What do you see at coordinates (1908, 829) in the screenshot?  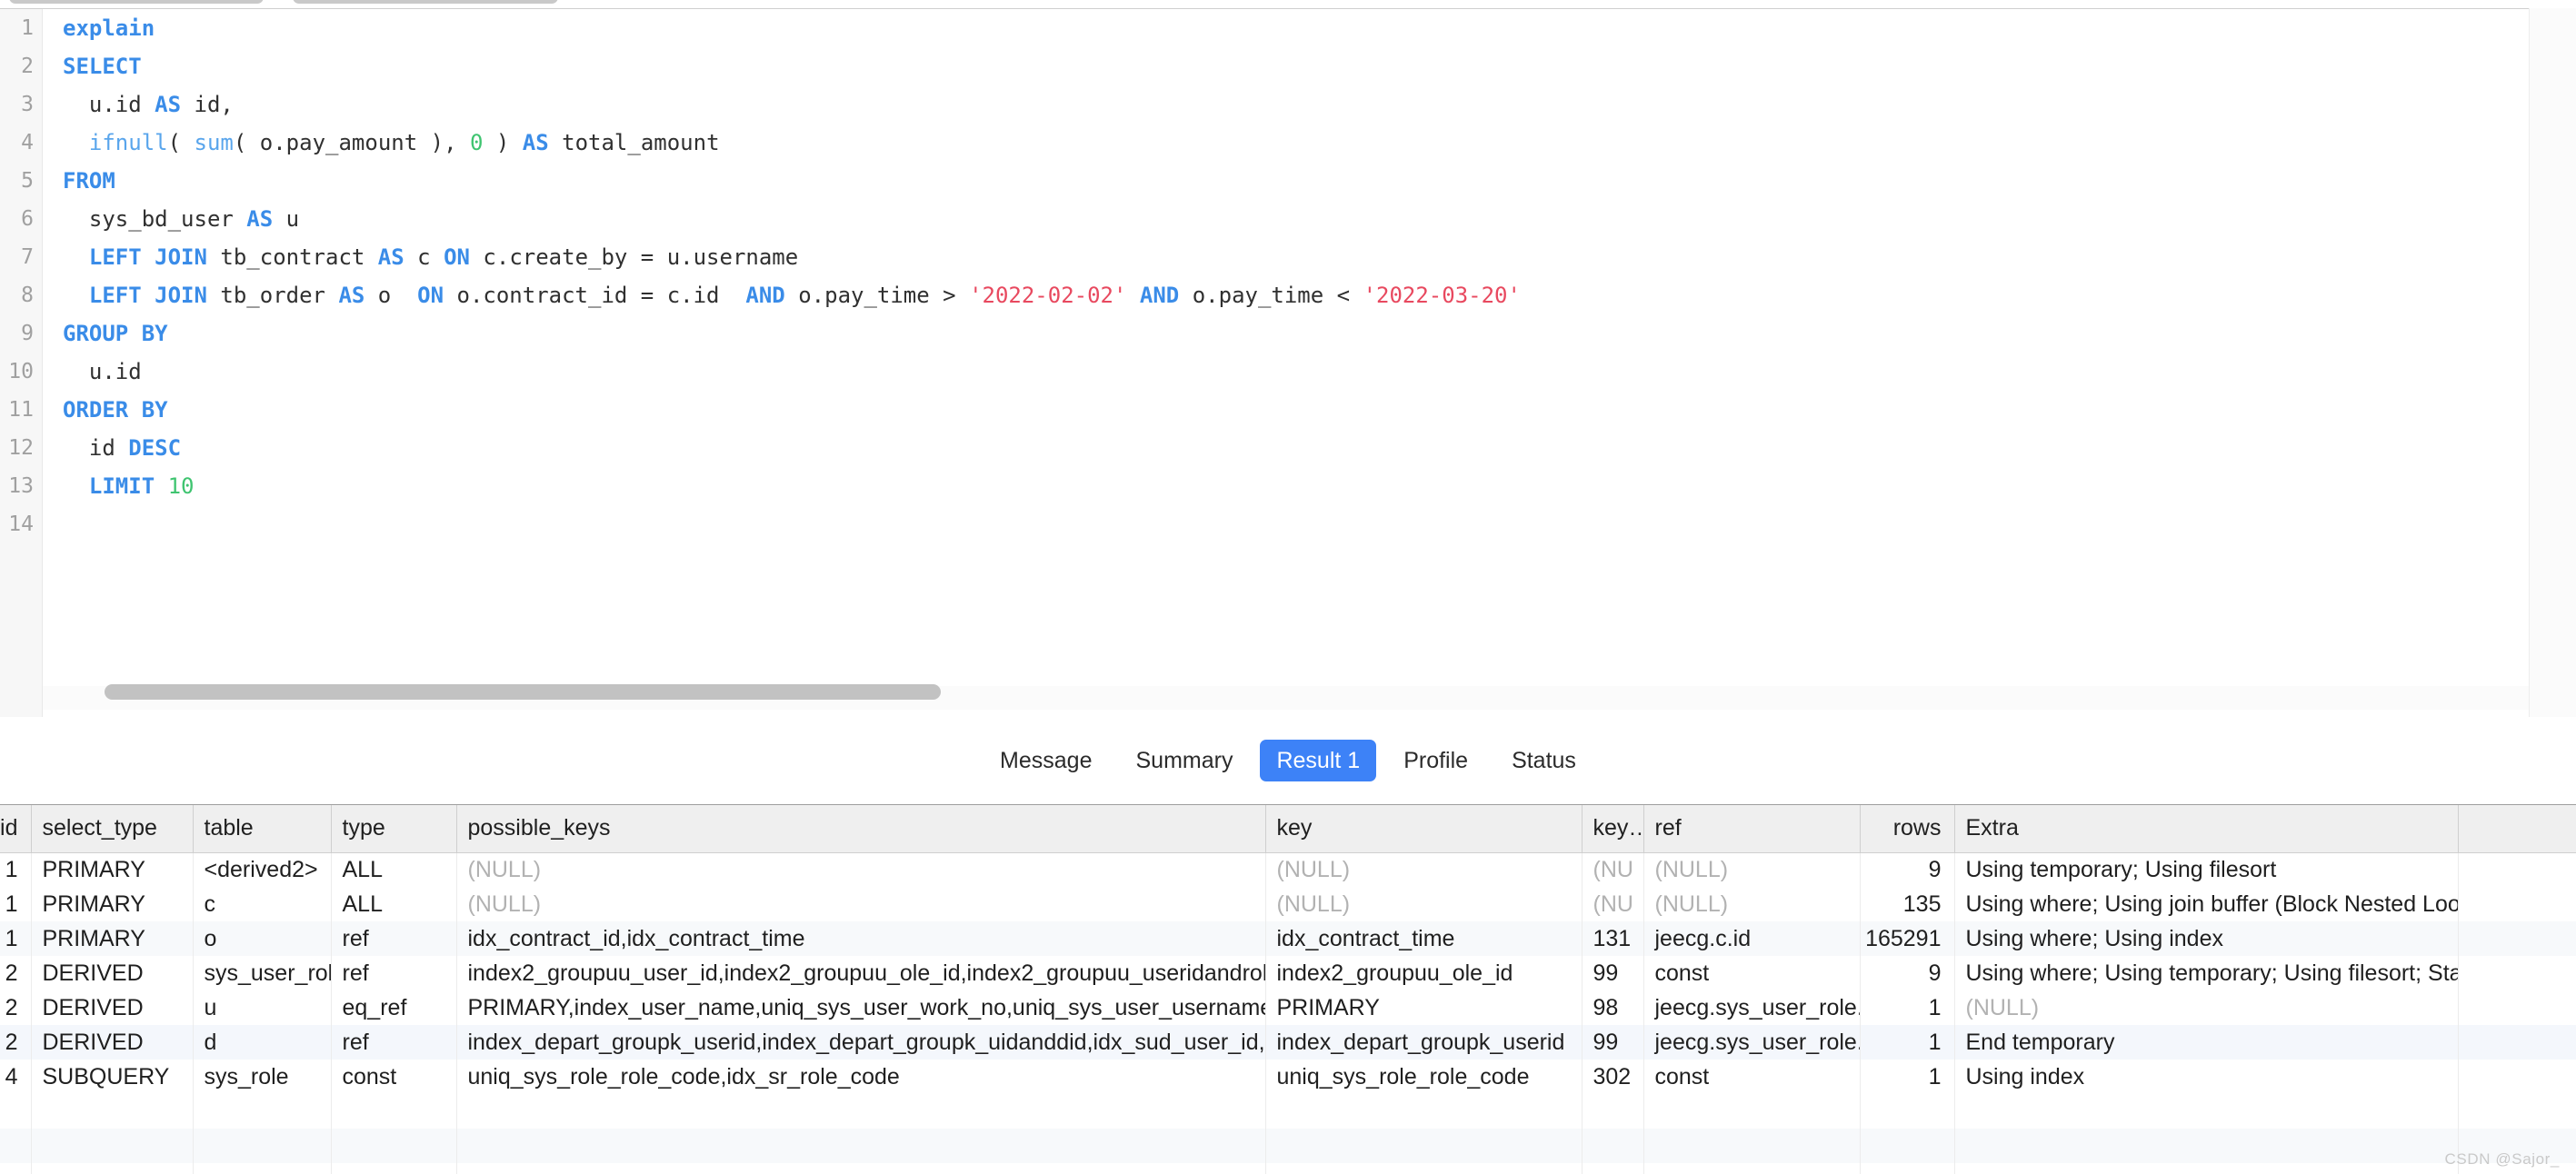 I see `column-header-rows: rows` at bounding box center [1908, 829].